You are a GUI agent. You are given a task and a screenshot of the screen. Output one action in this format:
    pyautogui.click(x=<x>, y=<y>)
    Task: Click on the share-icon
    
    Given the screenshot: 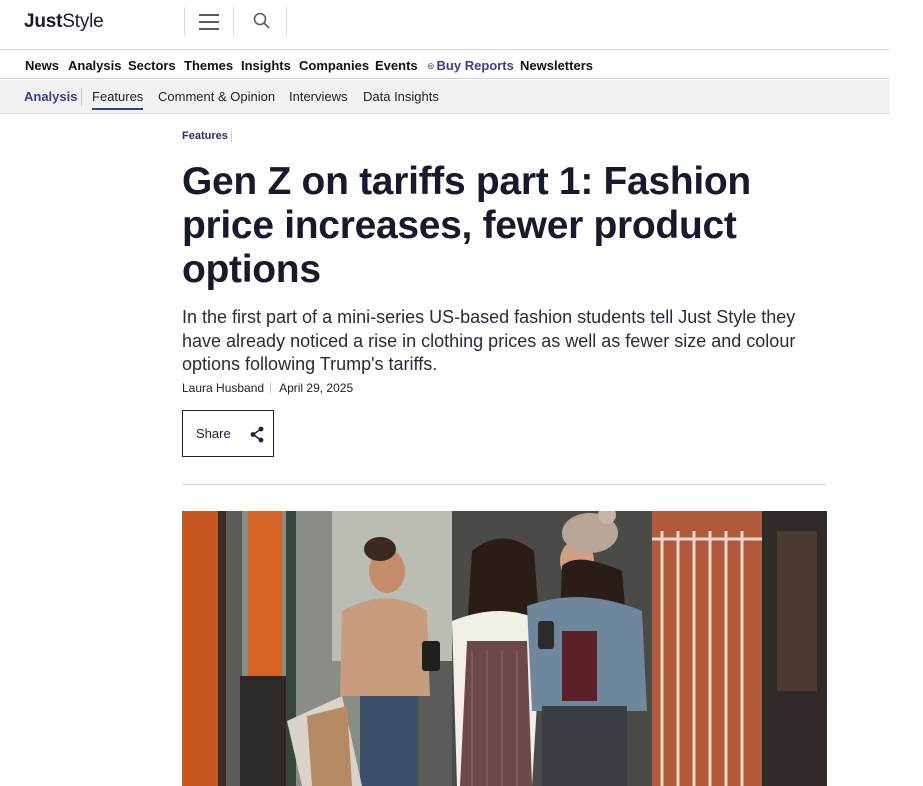 What is the action you would take?
    pyautogui.click(x=257, y=434)
    